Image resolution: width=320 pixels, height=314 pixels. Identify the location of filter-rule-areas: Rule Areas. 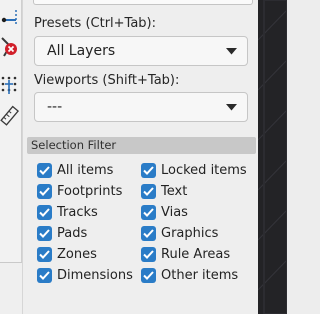
(185, 254).